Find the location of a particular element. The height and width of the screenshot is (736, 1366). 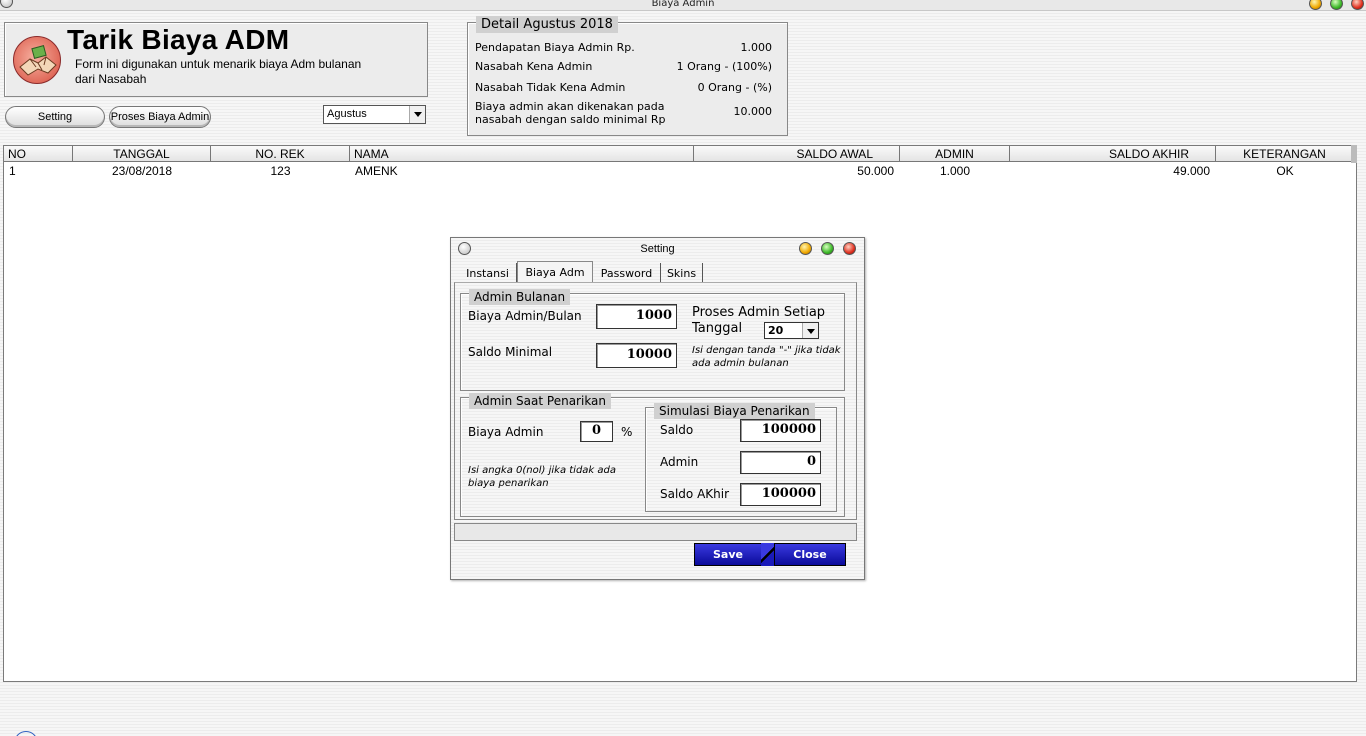

tab-skins: Skins is located at coordinates (682, 273).